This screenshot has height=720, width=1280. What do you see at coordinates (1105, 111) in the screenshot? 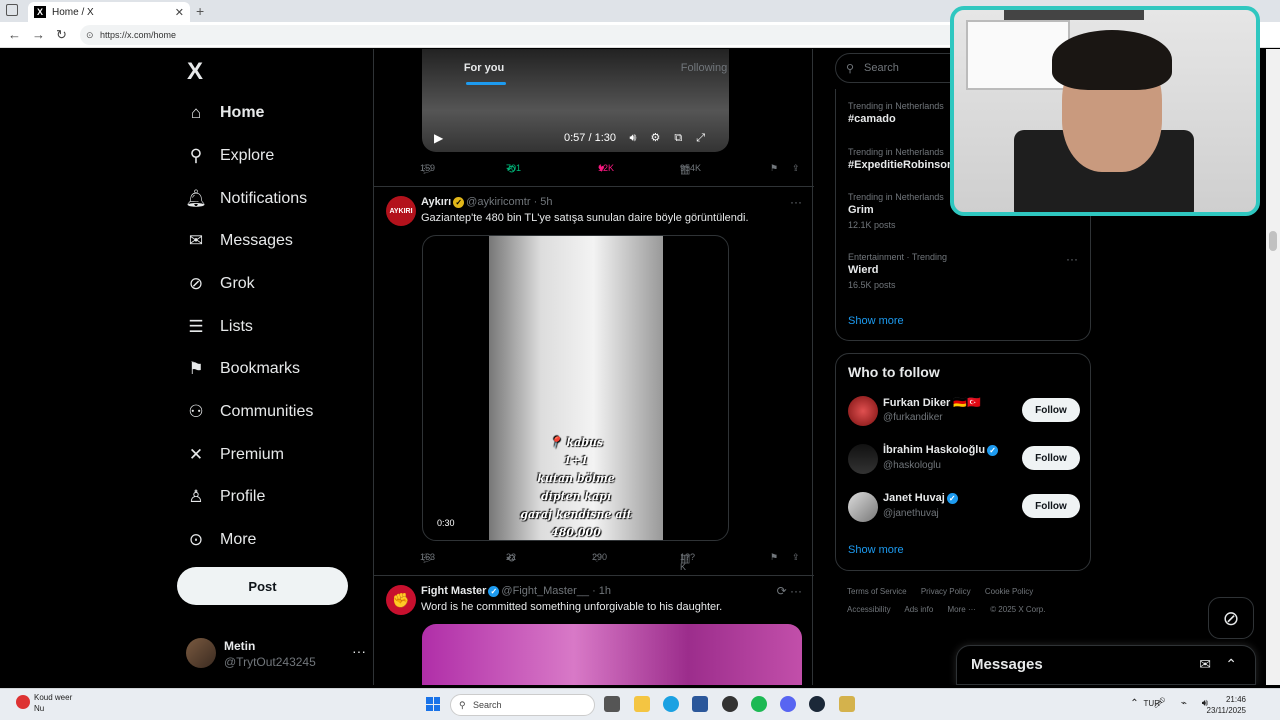
I see `webcam-overlay` at bounding box center [1105, 111].